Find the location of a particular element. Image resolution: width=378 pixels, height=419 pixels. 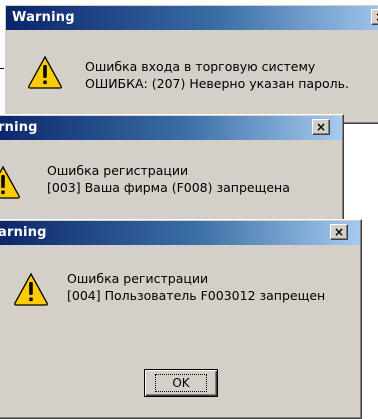

dialog-title: arning is located at coordinates (23, 232).